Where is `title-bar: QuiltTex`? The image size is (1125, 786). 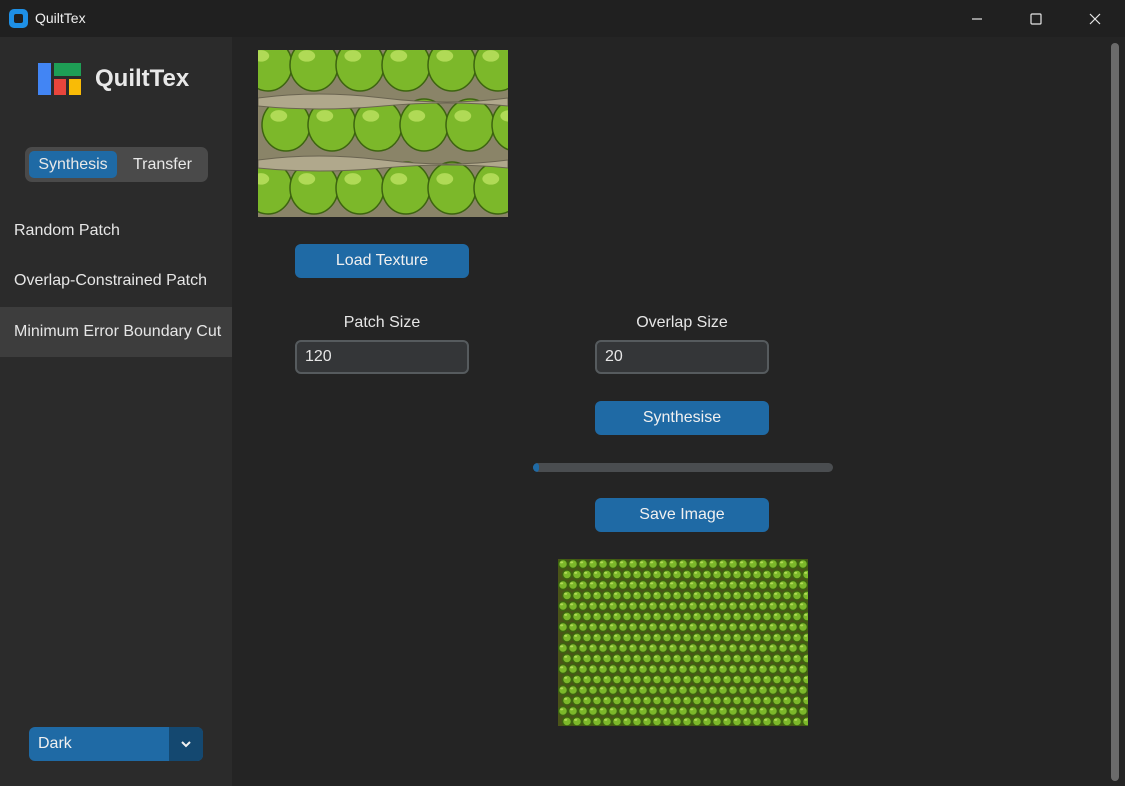 title-bar: QuiltTex is located at coordinates (562, 18).